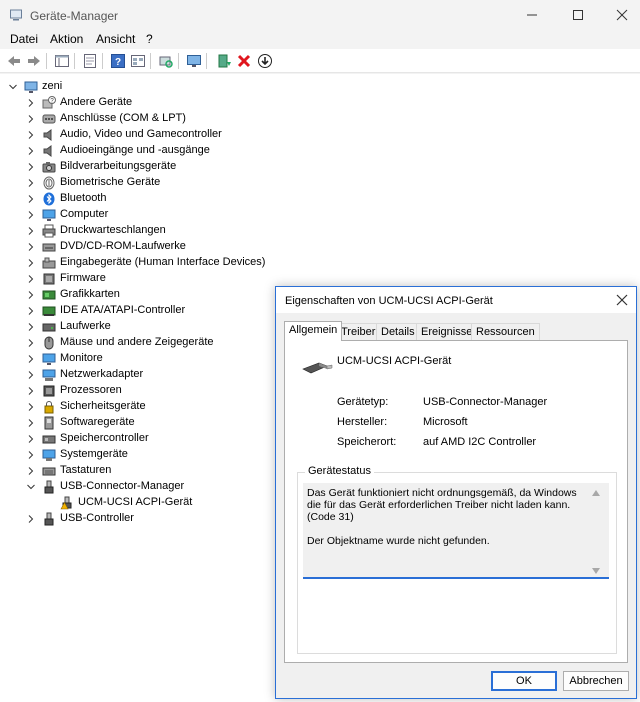 This screenshot has height=702, width=640. I want to click on system-device-icon, so click(49, 455).